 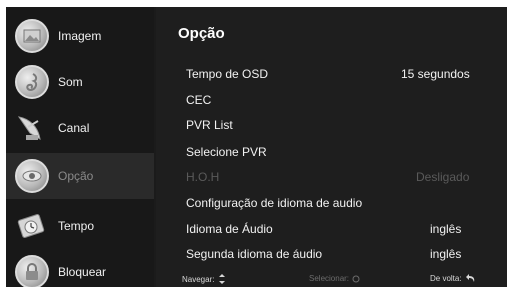 What do you see at coordinates (32, 128) in the screenshot?
I see `satellite-dish-icon` at bounding box center [32, 128].